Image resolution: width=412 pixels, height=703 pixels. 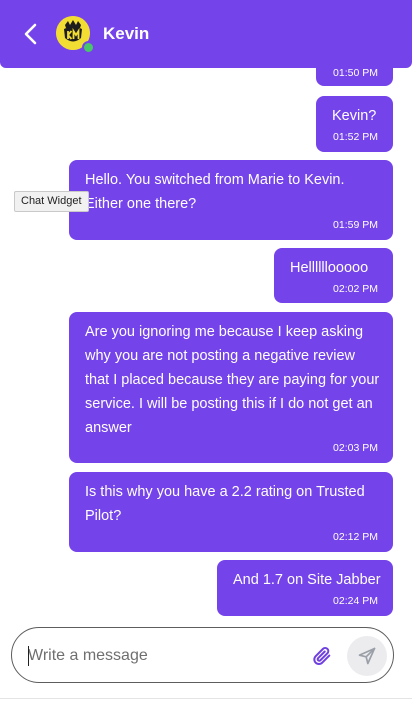 I want to click on online-status-indicator, so click(x=88, y=47).